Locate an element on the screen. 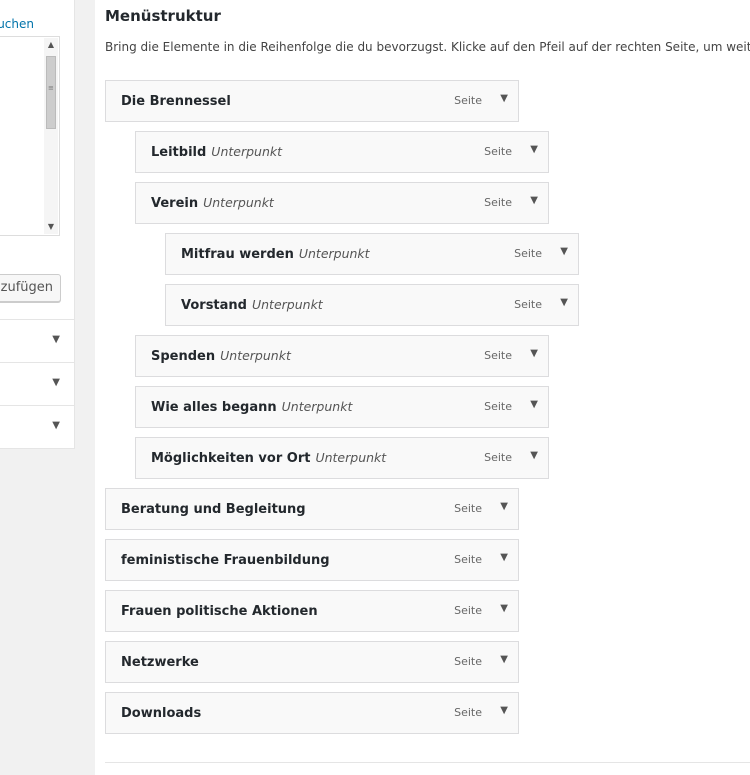 The height and width of the screenshot is (775, 750). menu-item: Netzwerke Seite ▼ is located at coordinates (312, 662).